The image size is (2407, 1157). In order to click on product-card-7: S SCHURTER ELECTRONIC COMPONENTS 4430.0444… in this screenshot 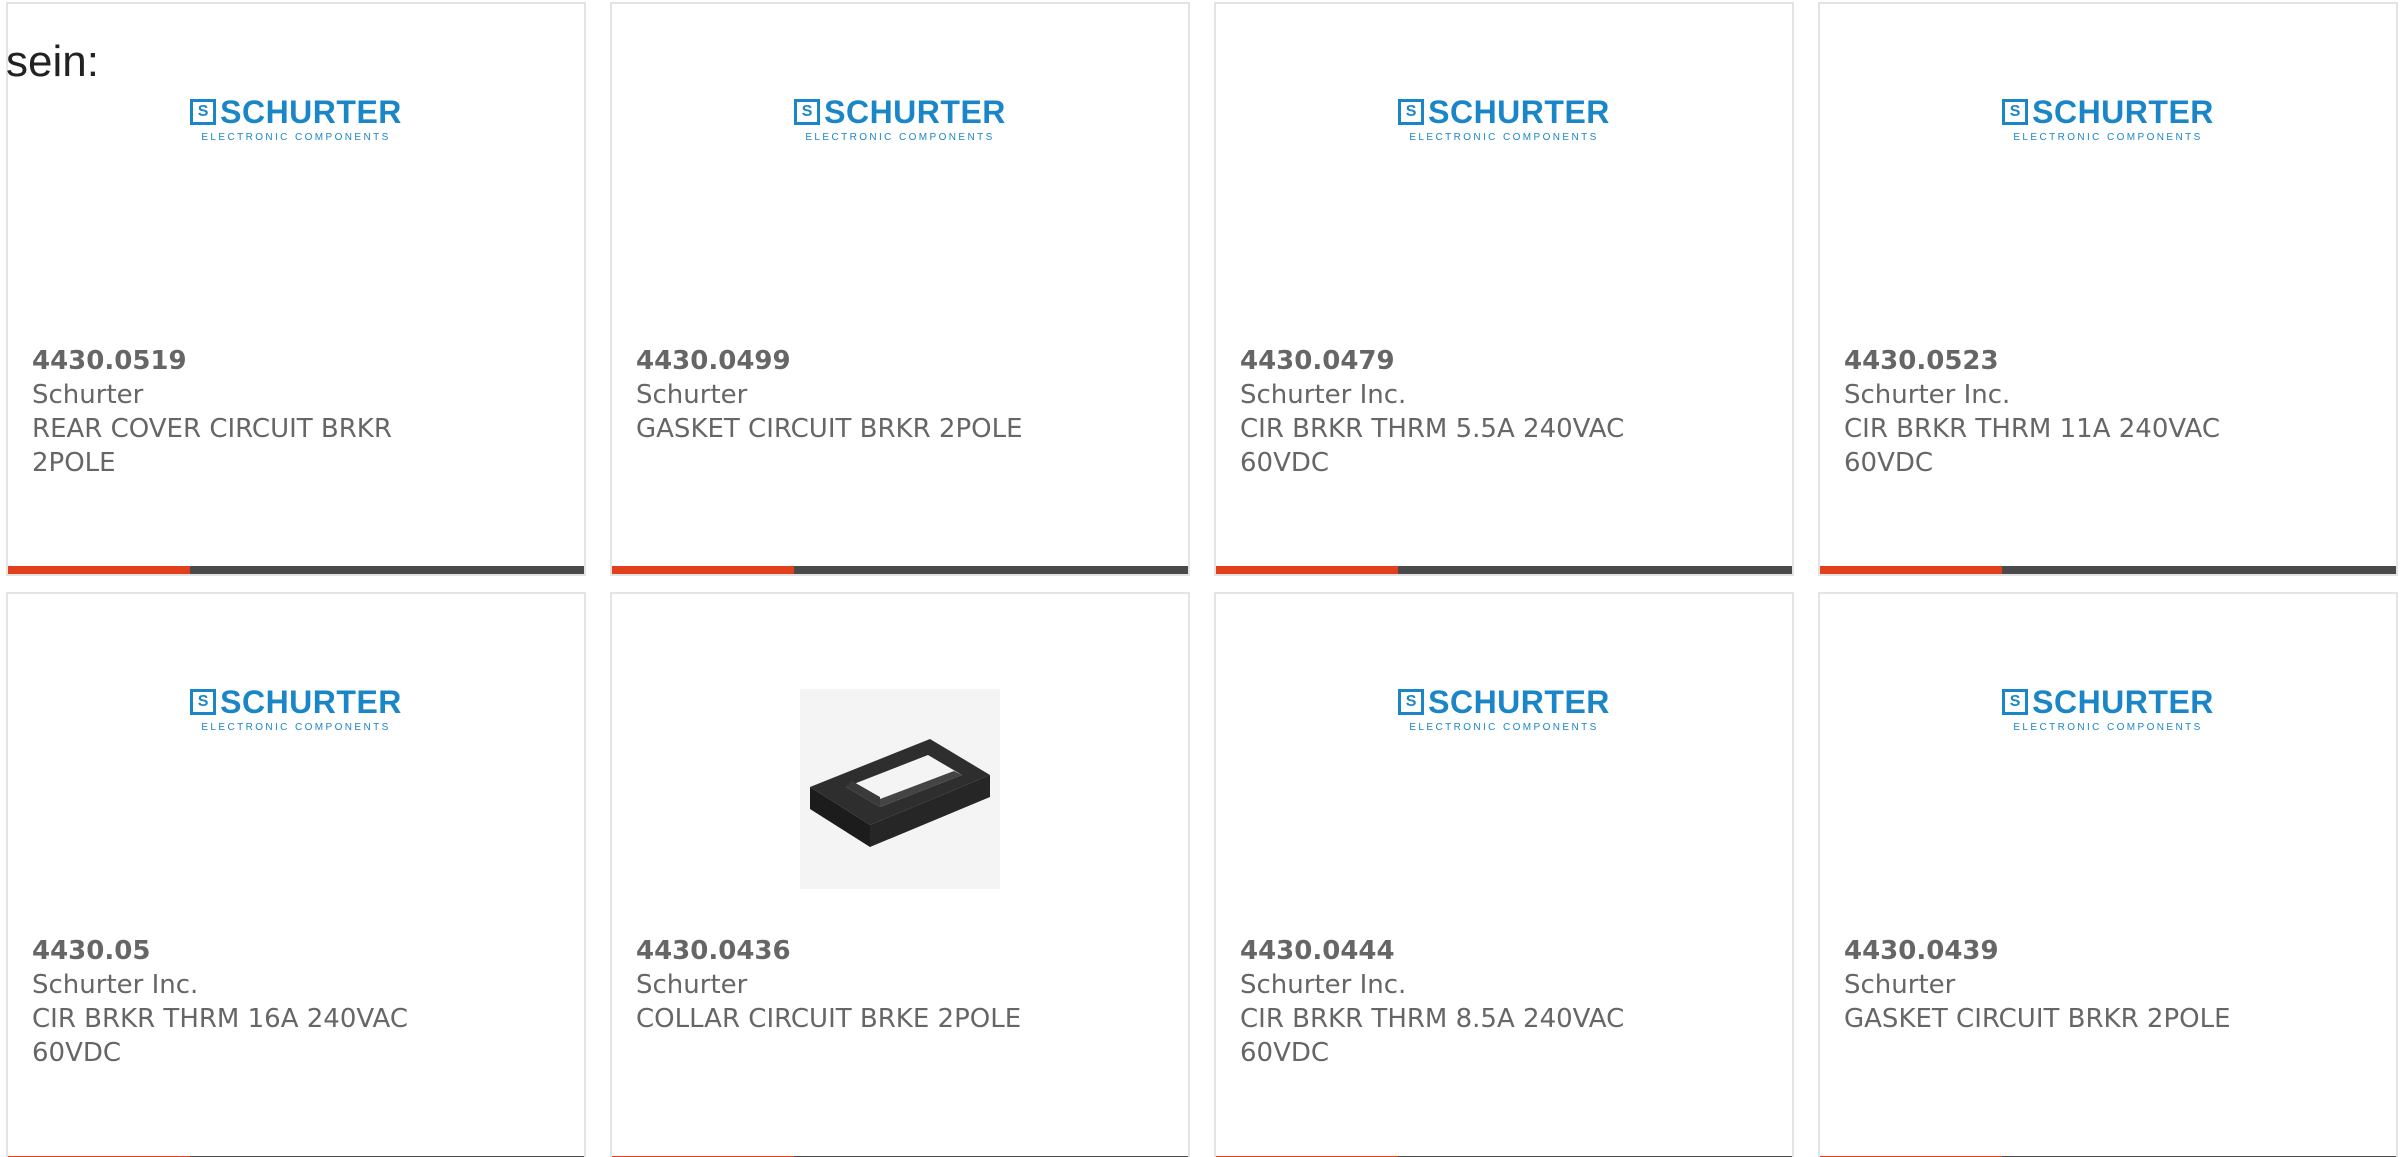, I will do `click(1504, 874)`.